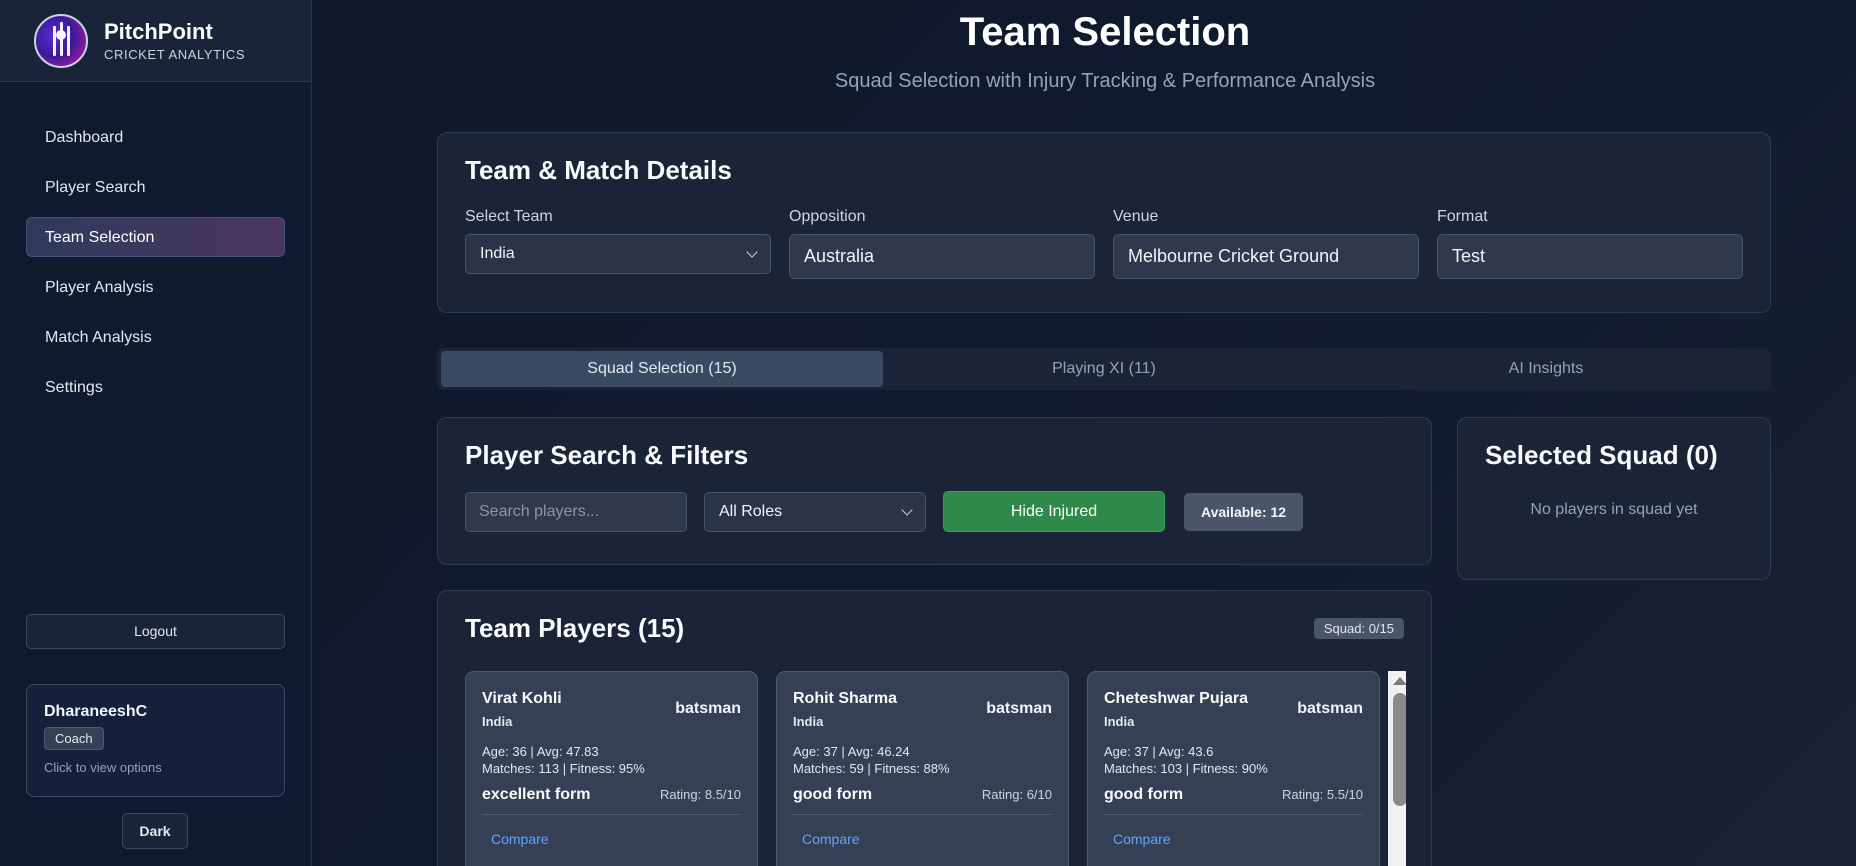 This screenshot has height=866, width=1856. Describe the element at coordinates (61, 40) in the screenshot. I see `cricket-stumps-logo-icon` at that location.